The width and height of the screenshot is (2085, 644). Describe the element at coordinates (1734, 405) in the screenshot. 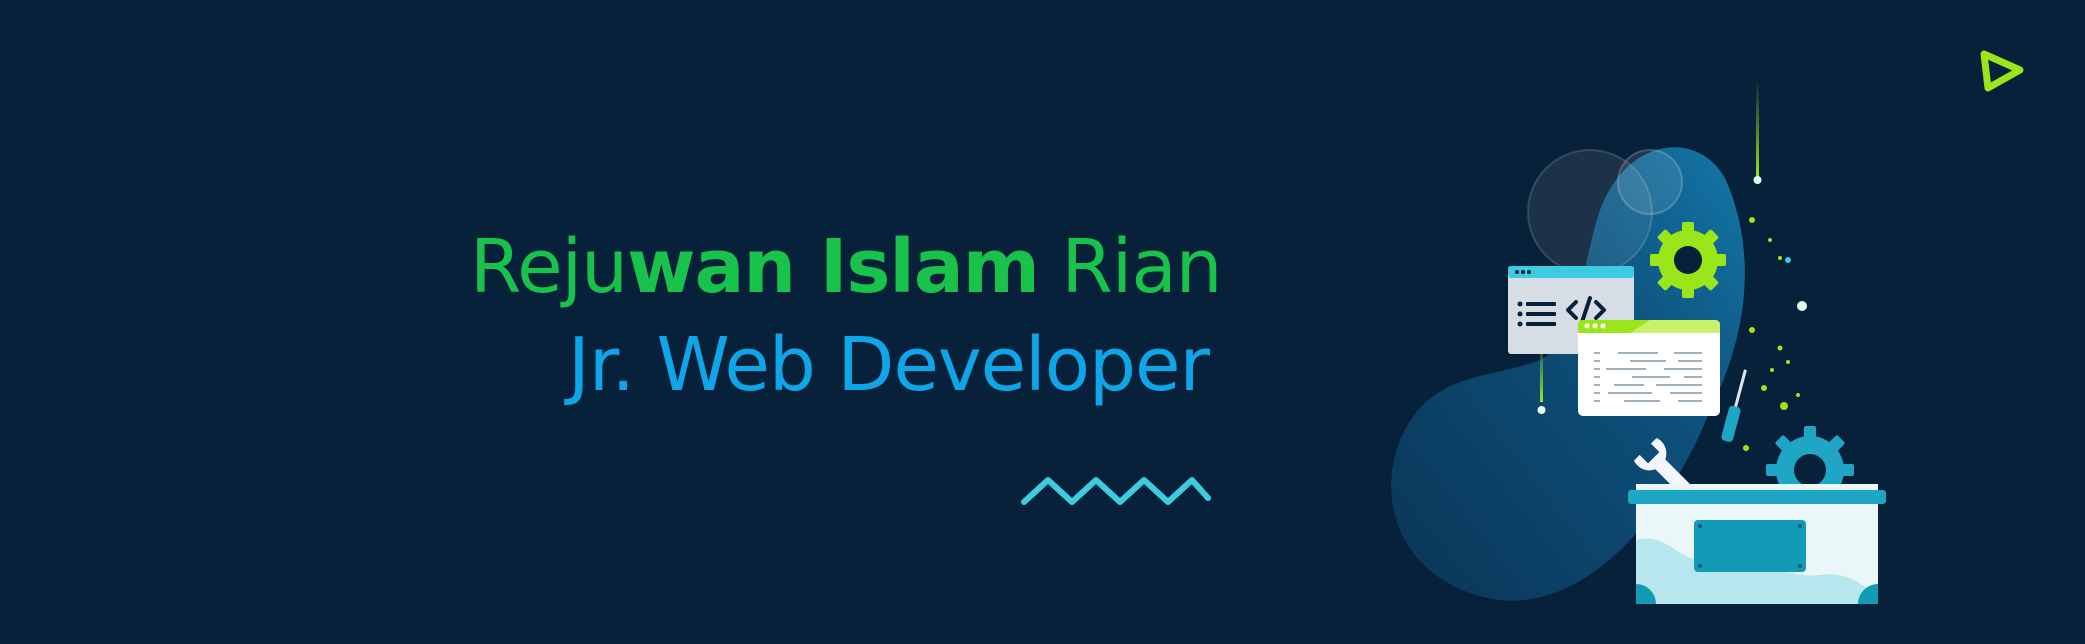

I see `screwdriver-icon` at that location.